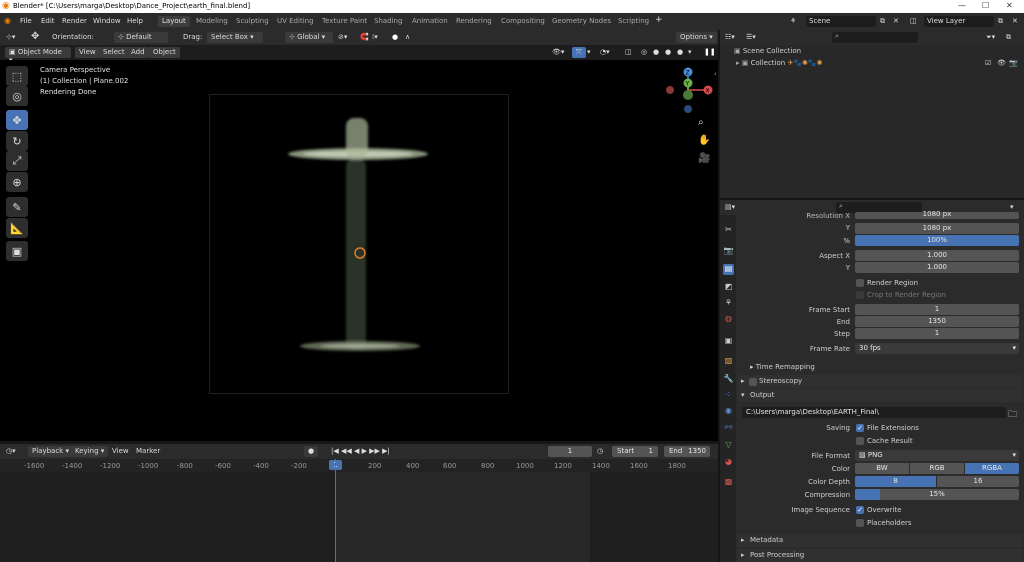  I want to click on move-tool-button: ✥, so click(17, 120).